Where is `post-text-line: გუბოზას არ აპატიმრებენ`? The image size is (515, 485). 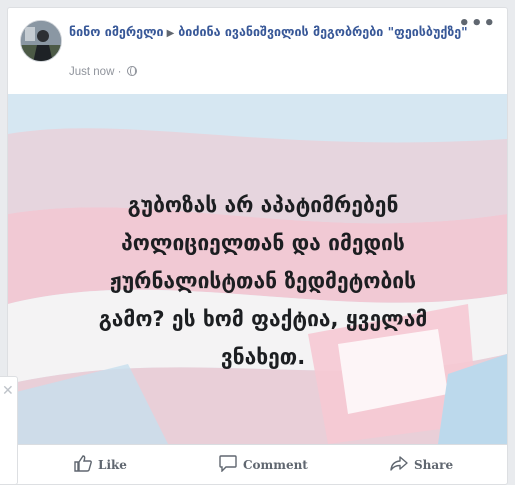 post-text-line: გუბოზას არ აპატიმრებენ is located at coordinates (263, 205).